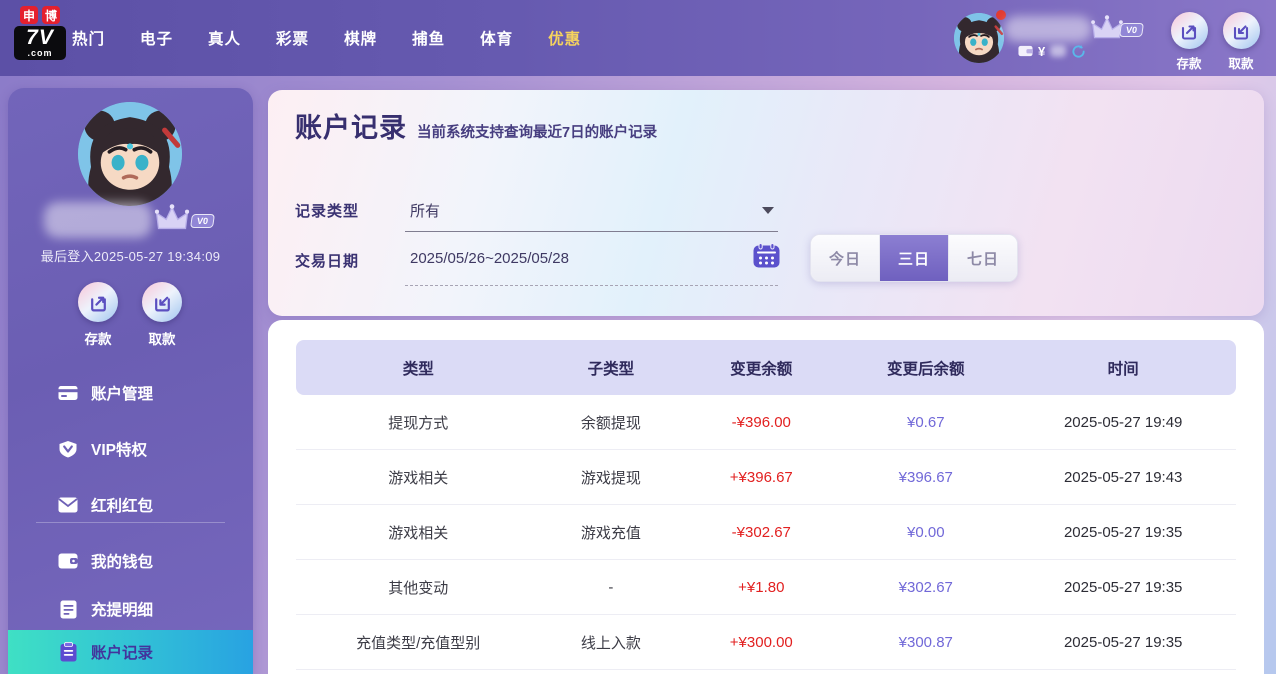 The width and height of the screenshot is (1276, 674). What do you see at coordinates (156, 38) in the screenshot?
I see `nav-item-slots: 电子` at bounding box center [156, 38].